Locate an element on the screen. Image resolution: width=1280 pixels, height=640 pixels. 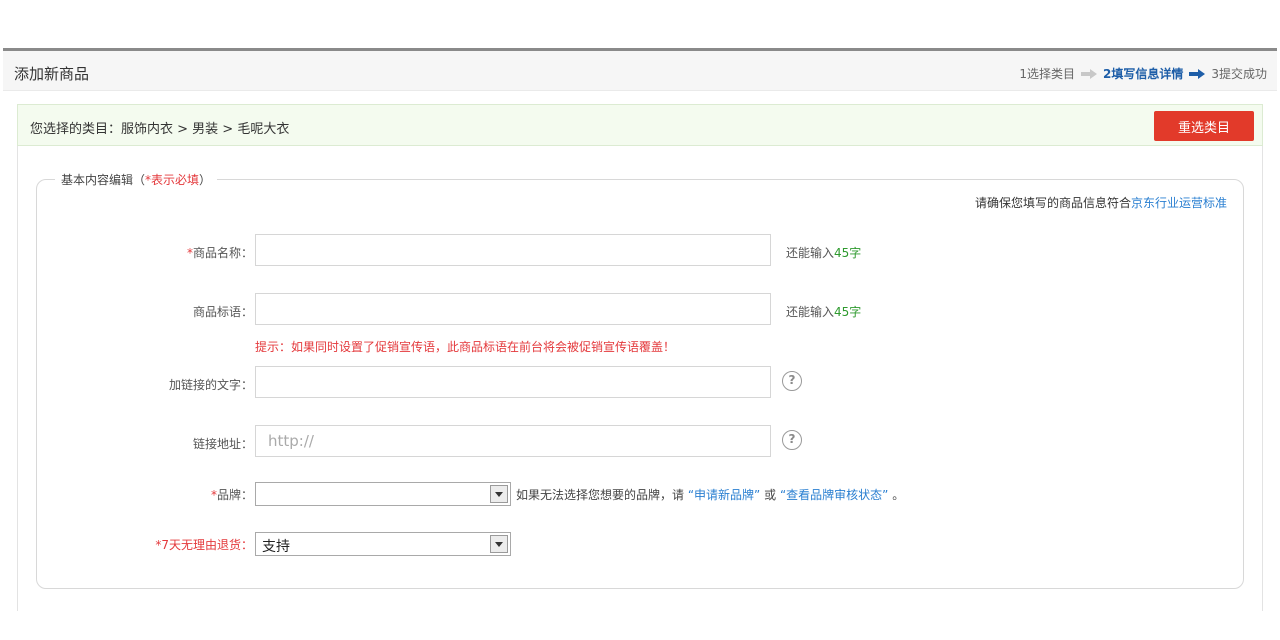
link-url-label: 链接地址： is located at coordinates (222, 444).